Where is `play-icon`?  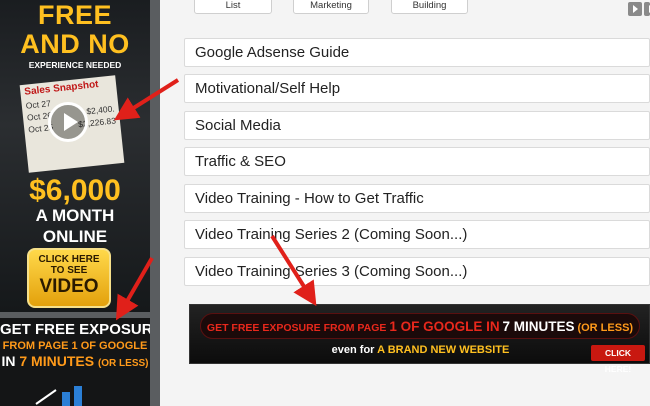
play-icon is located at coordinates (68, 122).